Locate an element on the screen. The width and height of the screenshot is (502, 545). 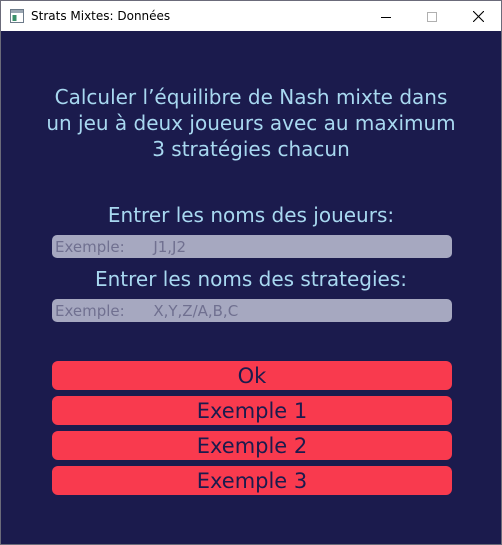
heading-line-2: un jeu à deux joueurs avec au maximum is located at coordinates (251, 123).